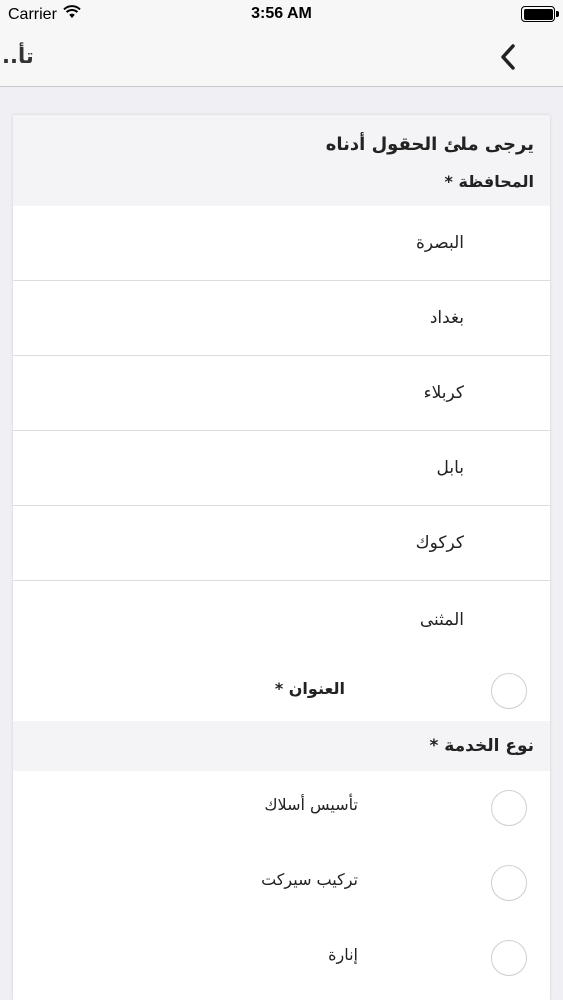  I want to click on governorate-option: البصرة, so click(281, 243).